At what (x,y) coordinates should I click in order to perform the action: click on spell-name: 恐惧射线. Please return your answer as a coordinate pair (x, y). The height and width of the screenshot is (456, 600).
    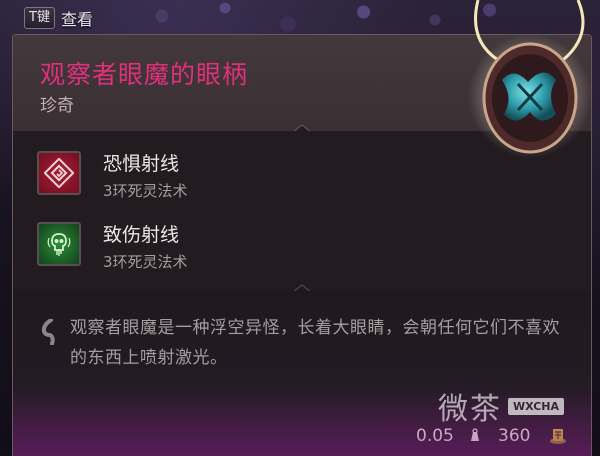
    Looking at the image, I should click on (141, 164).